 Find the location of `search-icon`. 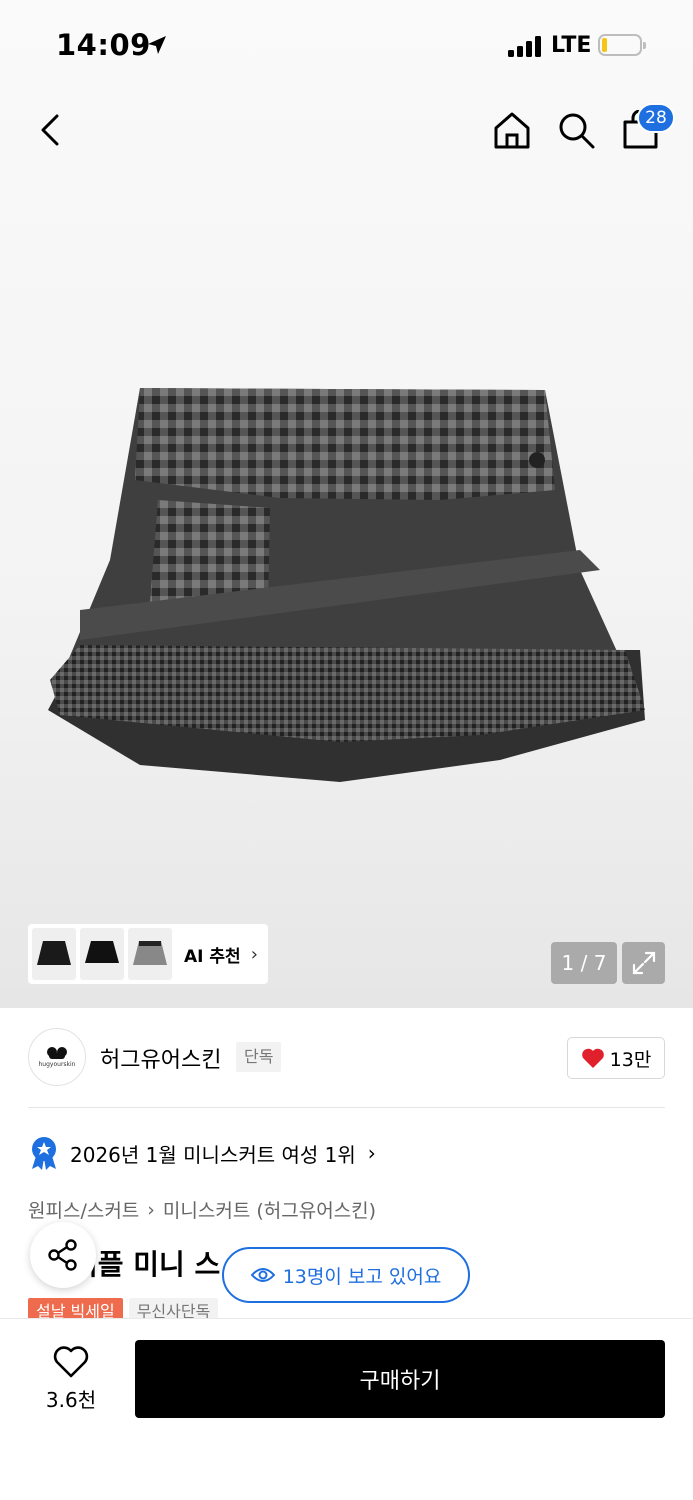

search-icon is located at coordinates (576, 130).